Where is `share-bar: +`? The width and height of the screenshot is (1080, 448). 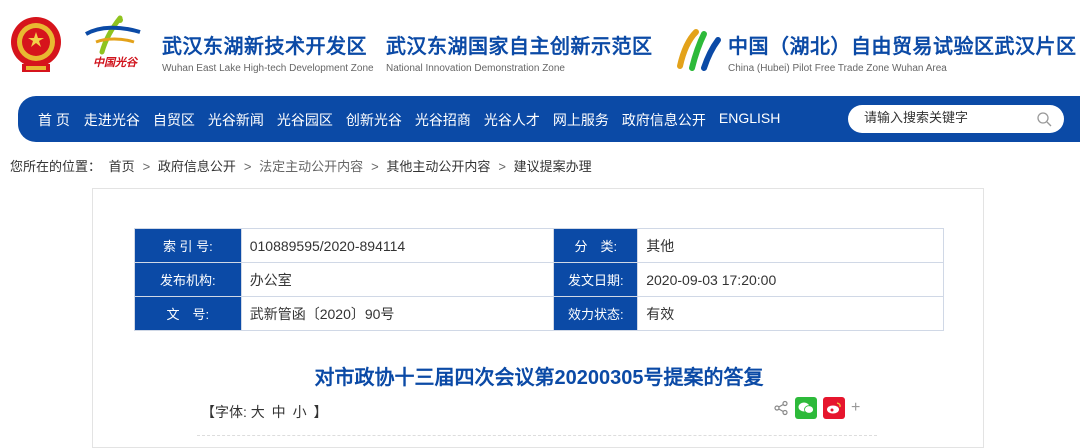
share-bar: + is located at coordinates (816, 408).